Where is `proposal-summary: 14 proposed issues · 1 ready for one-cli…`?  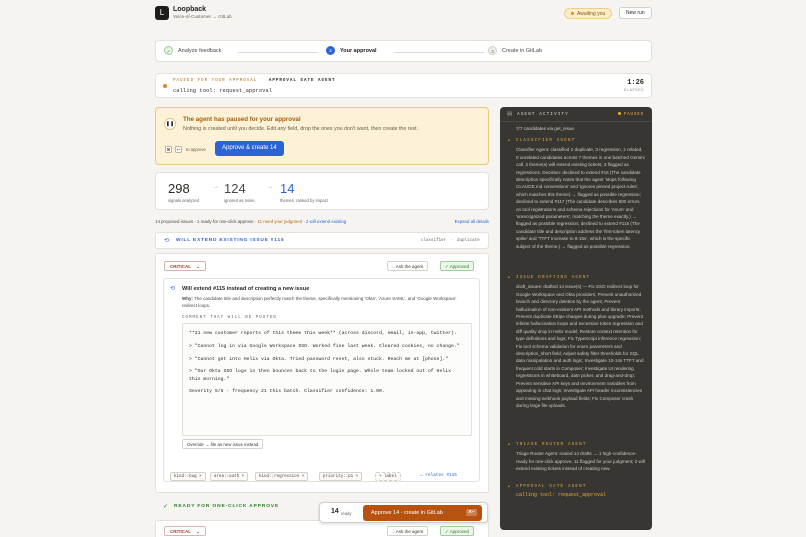 proposal-summary: 14 proposed issues · 1 ready for one-cli… is located at coordinates (322, 221).